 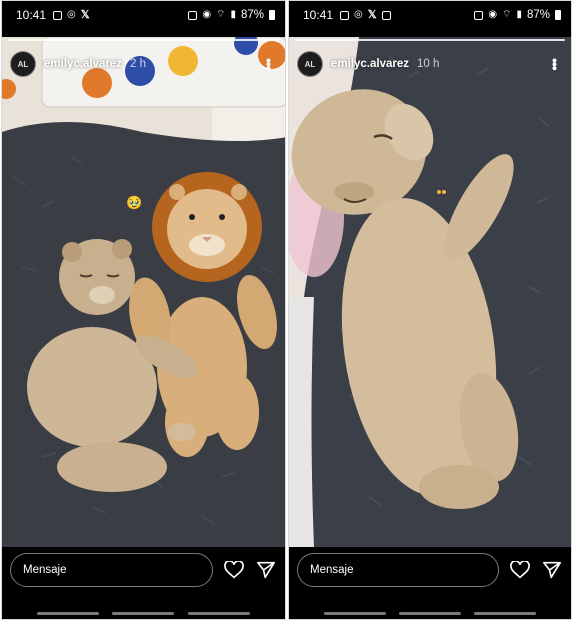 I want to click on story-time-ago: 2 h, so click(x=138, y=64).